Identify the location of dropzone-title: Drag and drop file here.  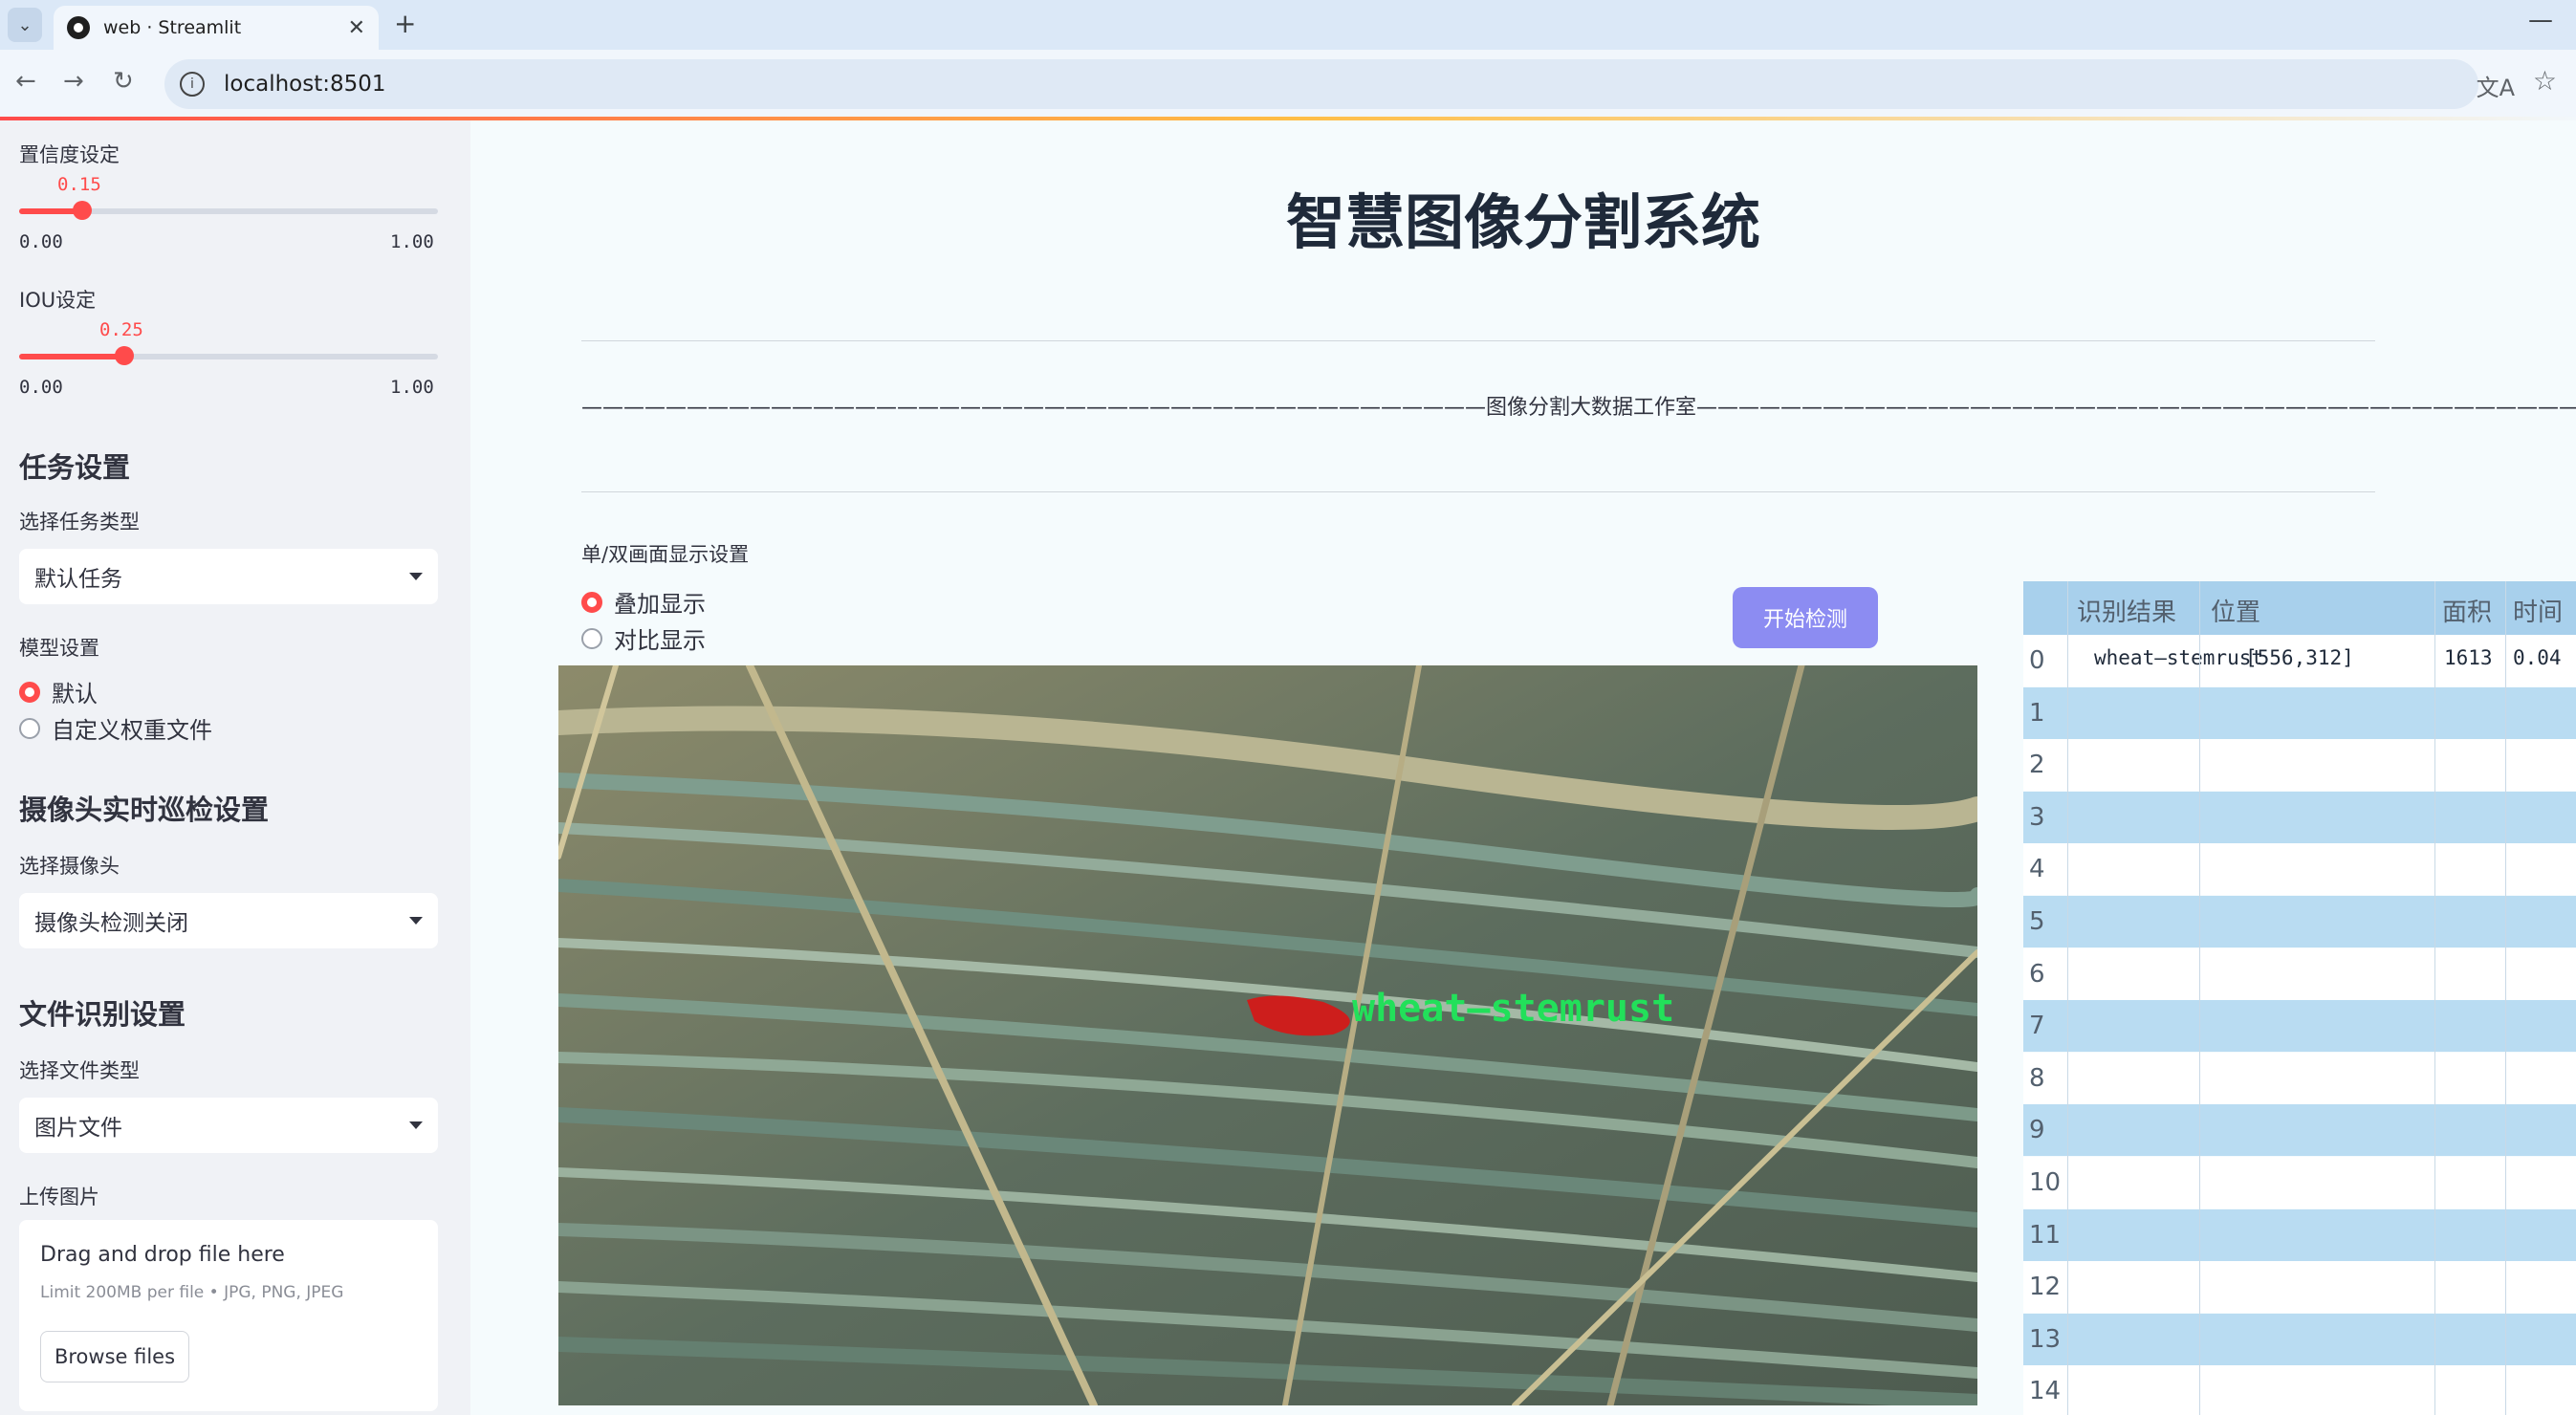
(162, 1255).